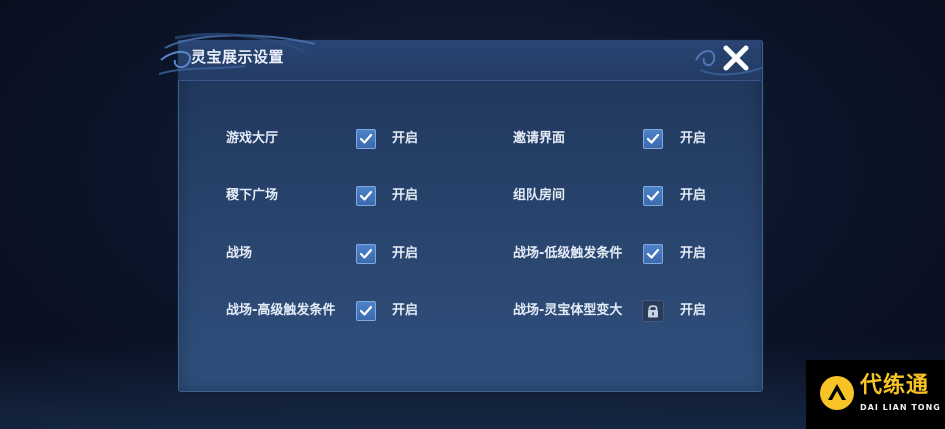 The height and width of the screenshot is (429, 945). I want to click on setting-label-game-lobby: 游戏大厅, so click(252, 138).